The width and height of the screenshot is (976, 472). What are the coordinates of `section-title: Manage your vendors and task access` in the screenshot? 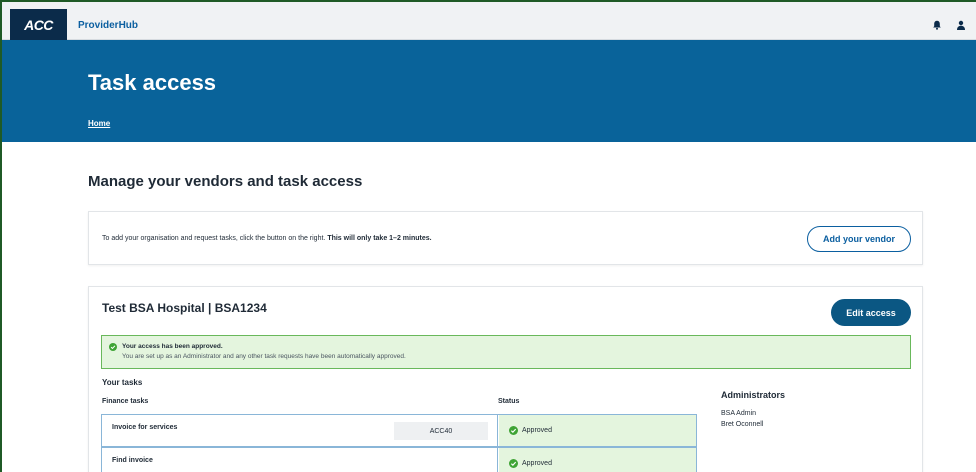 It's located at (225, 181).